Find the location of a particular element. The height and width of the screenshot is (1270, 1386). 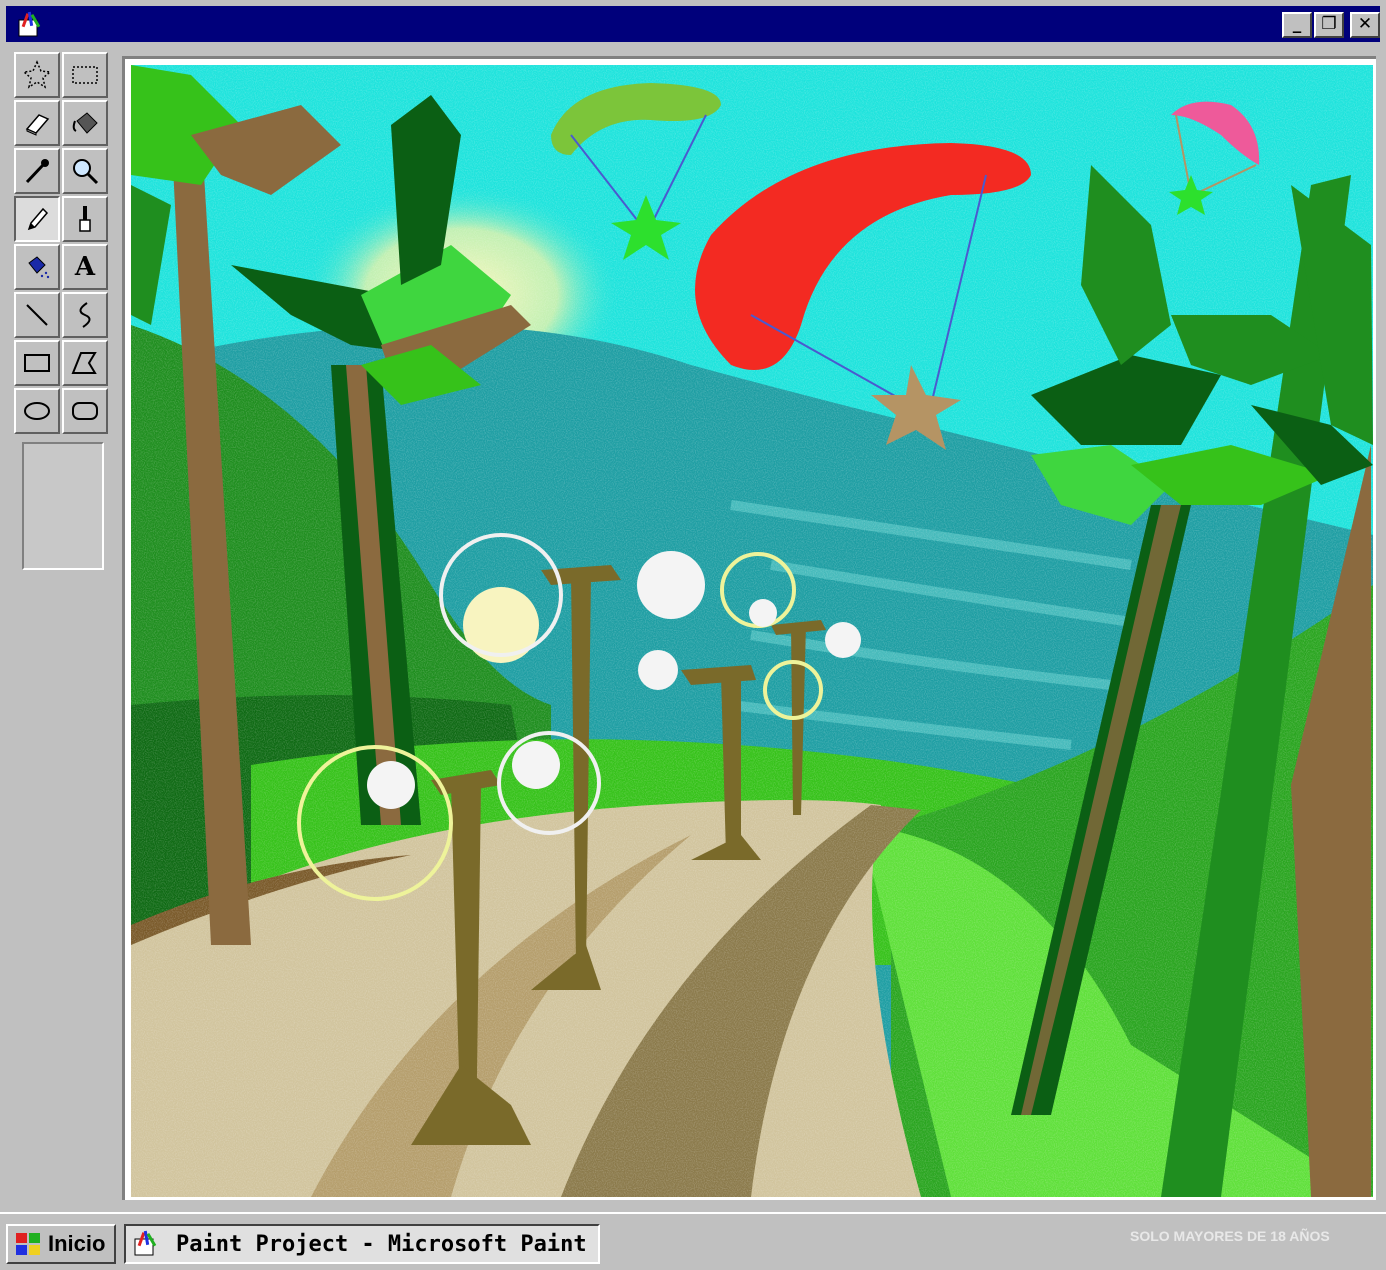

fill-with-color-tool is located at coordinates (85, 123).